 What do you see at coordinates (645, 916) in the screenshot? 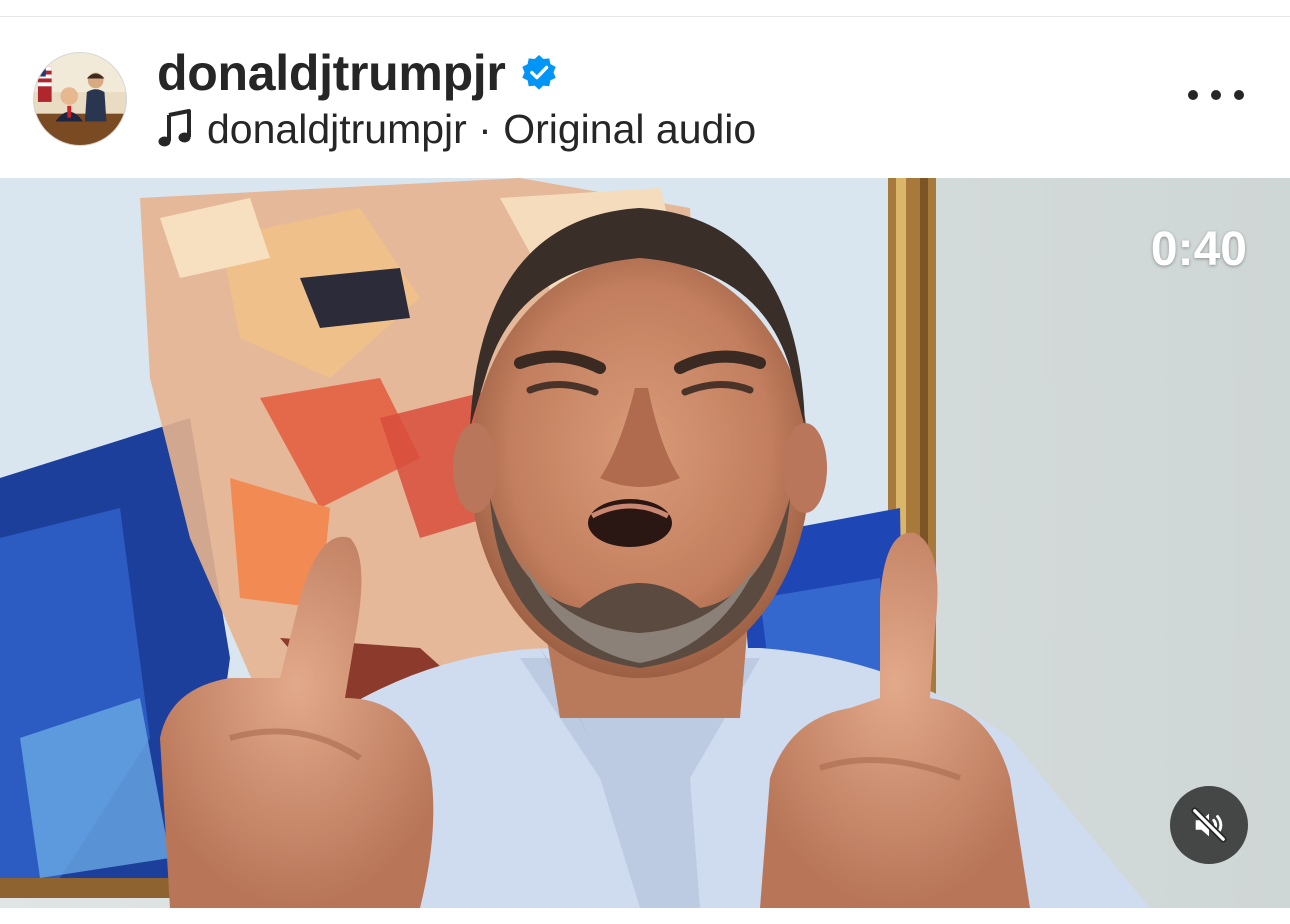
I see `bottom-strip` at bounding box center [645, 916].